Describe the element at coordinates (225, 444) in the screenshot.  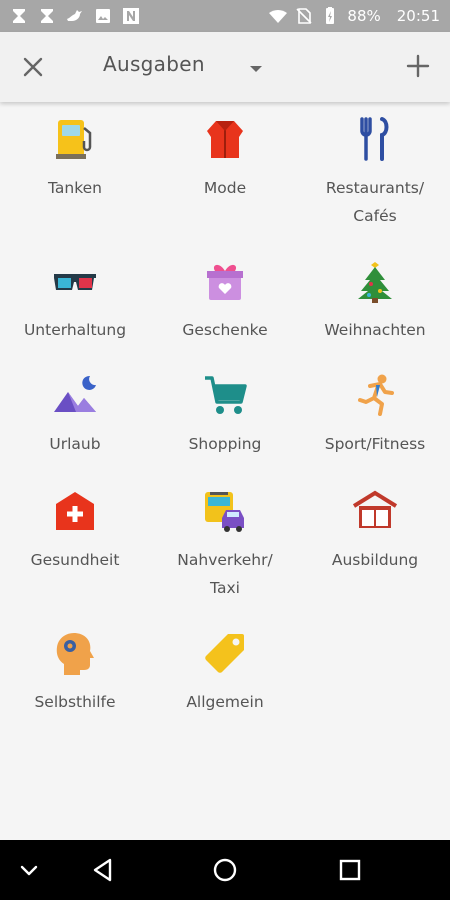
I see `category-label: Shopping` at that location.